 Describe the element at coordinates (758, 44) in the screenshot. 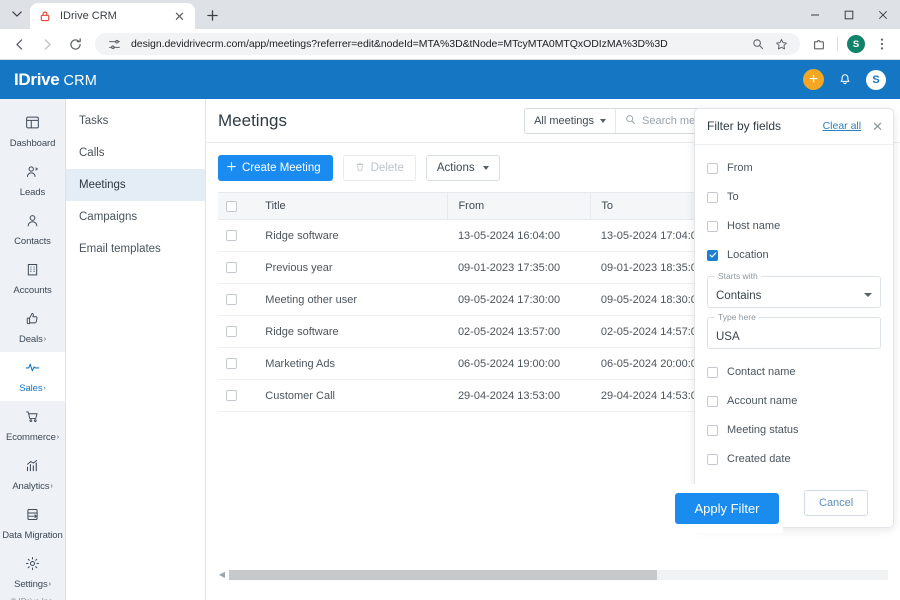

I see `search-icon` at that location.